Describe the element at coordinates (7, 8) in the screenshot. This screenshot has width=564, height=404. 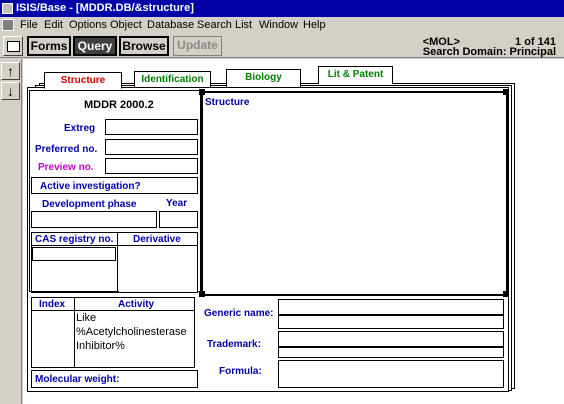
I see `app-icon` at that location.